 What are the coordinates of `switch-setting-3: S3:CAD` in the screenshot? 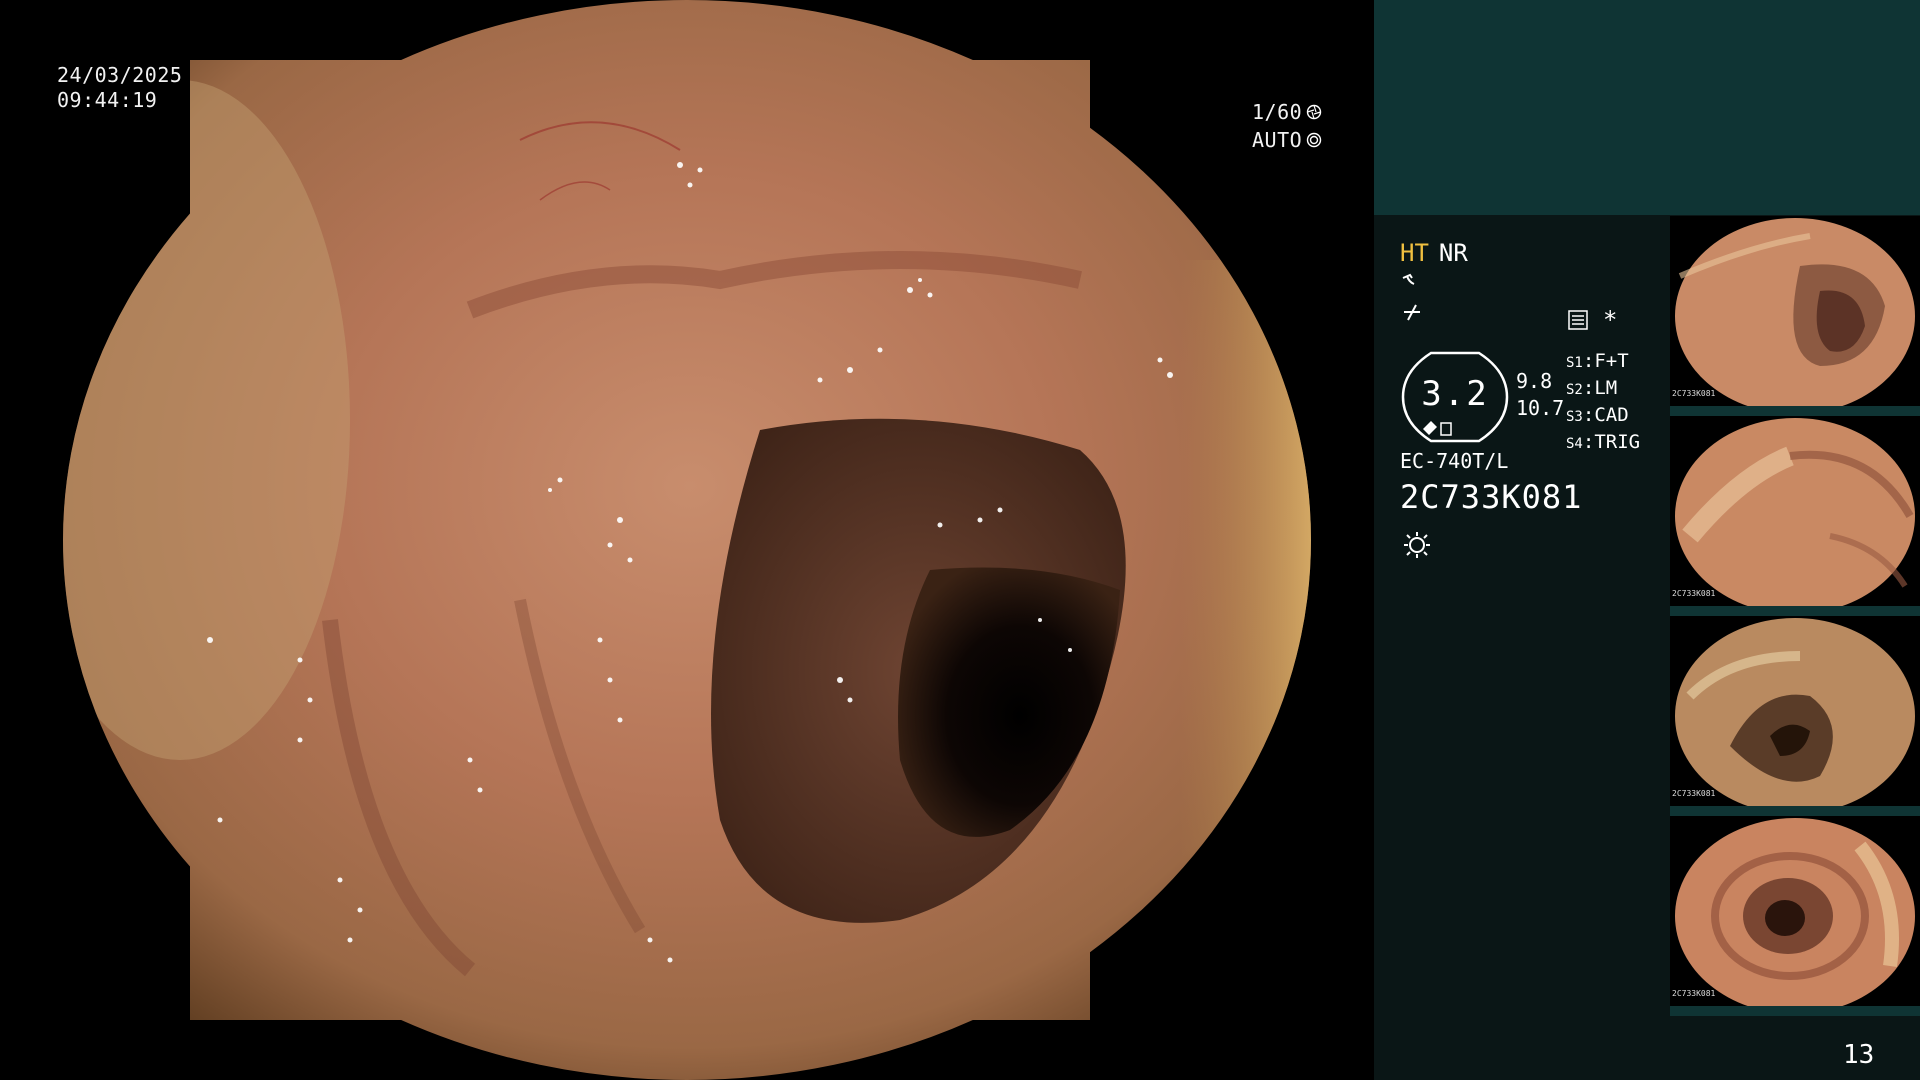 It's located at (1597, 415).